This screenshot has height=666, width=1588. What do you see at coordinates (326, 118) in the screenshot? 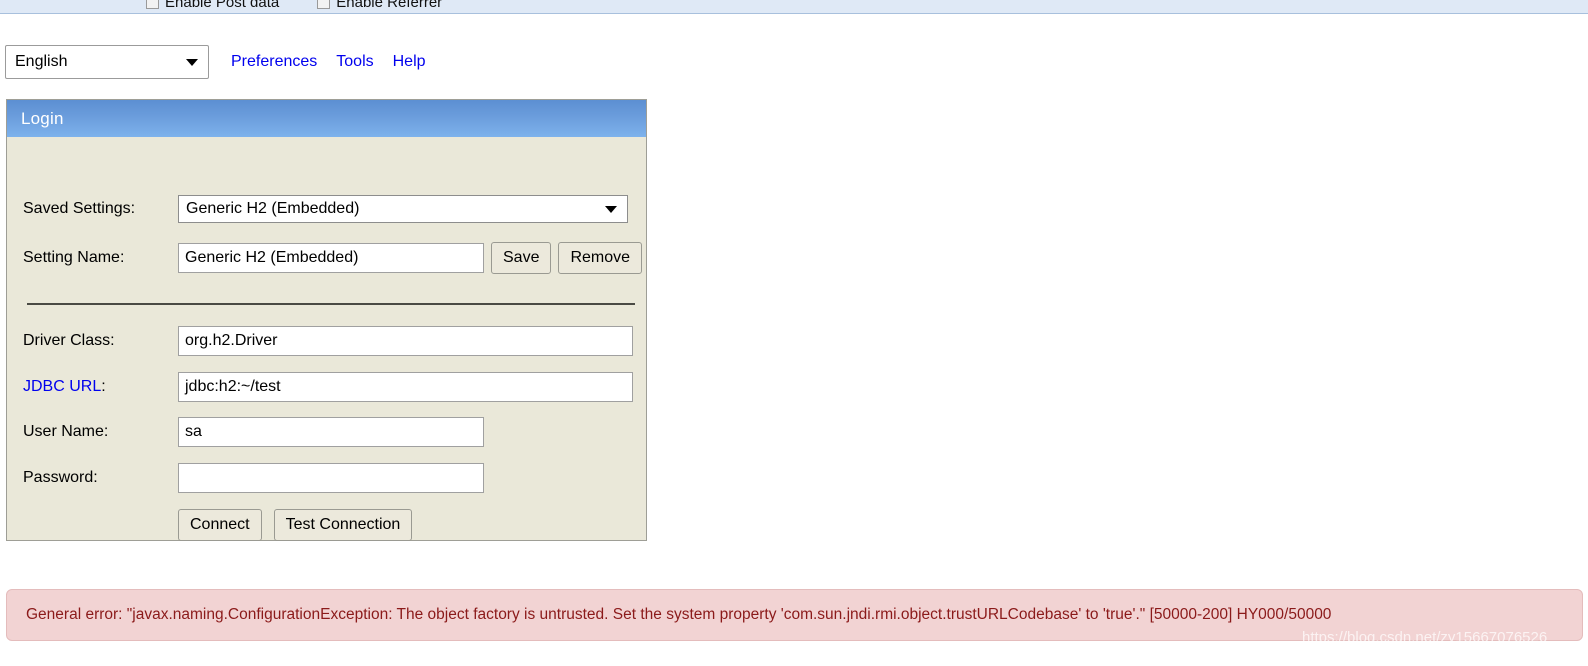
I see `login-panel-header: Login` at bounding box center [326, 118].